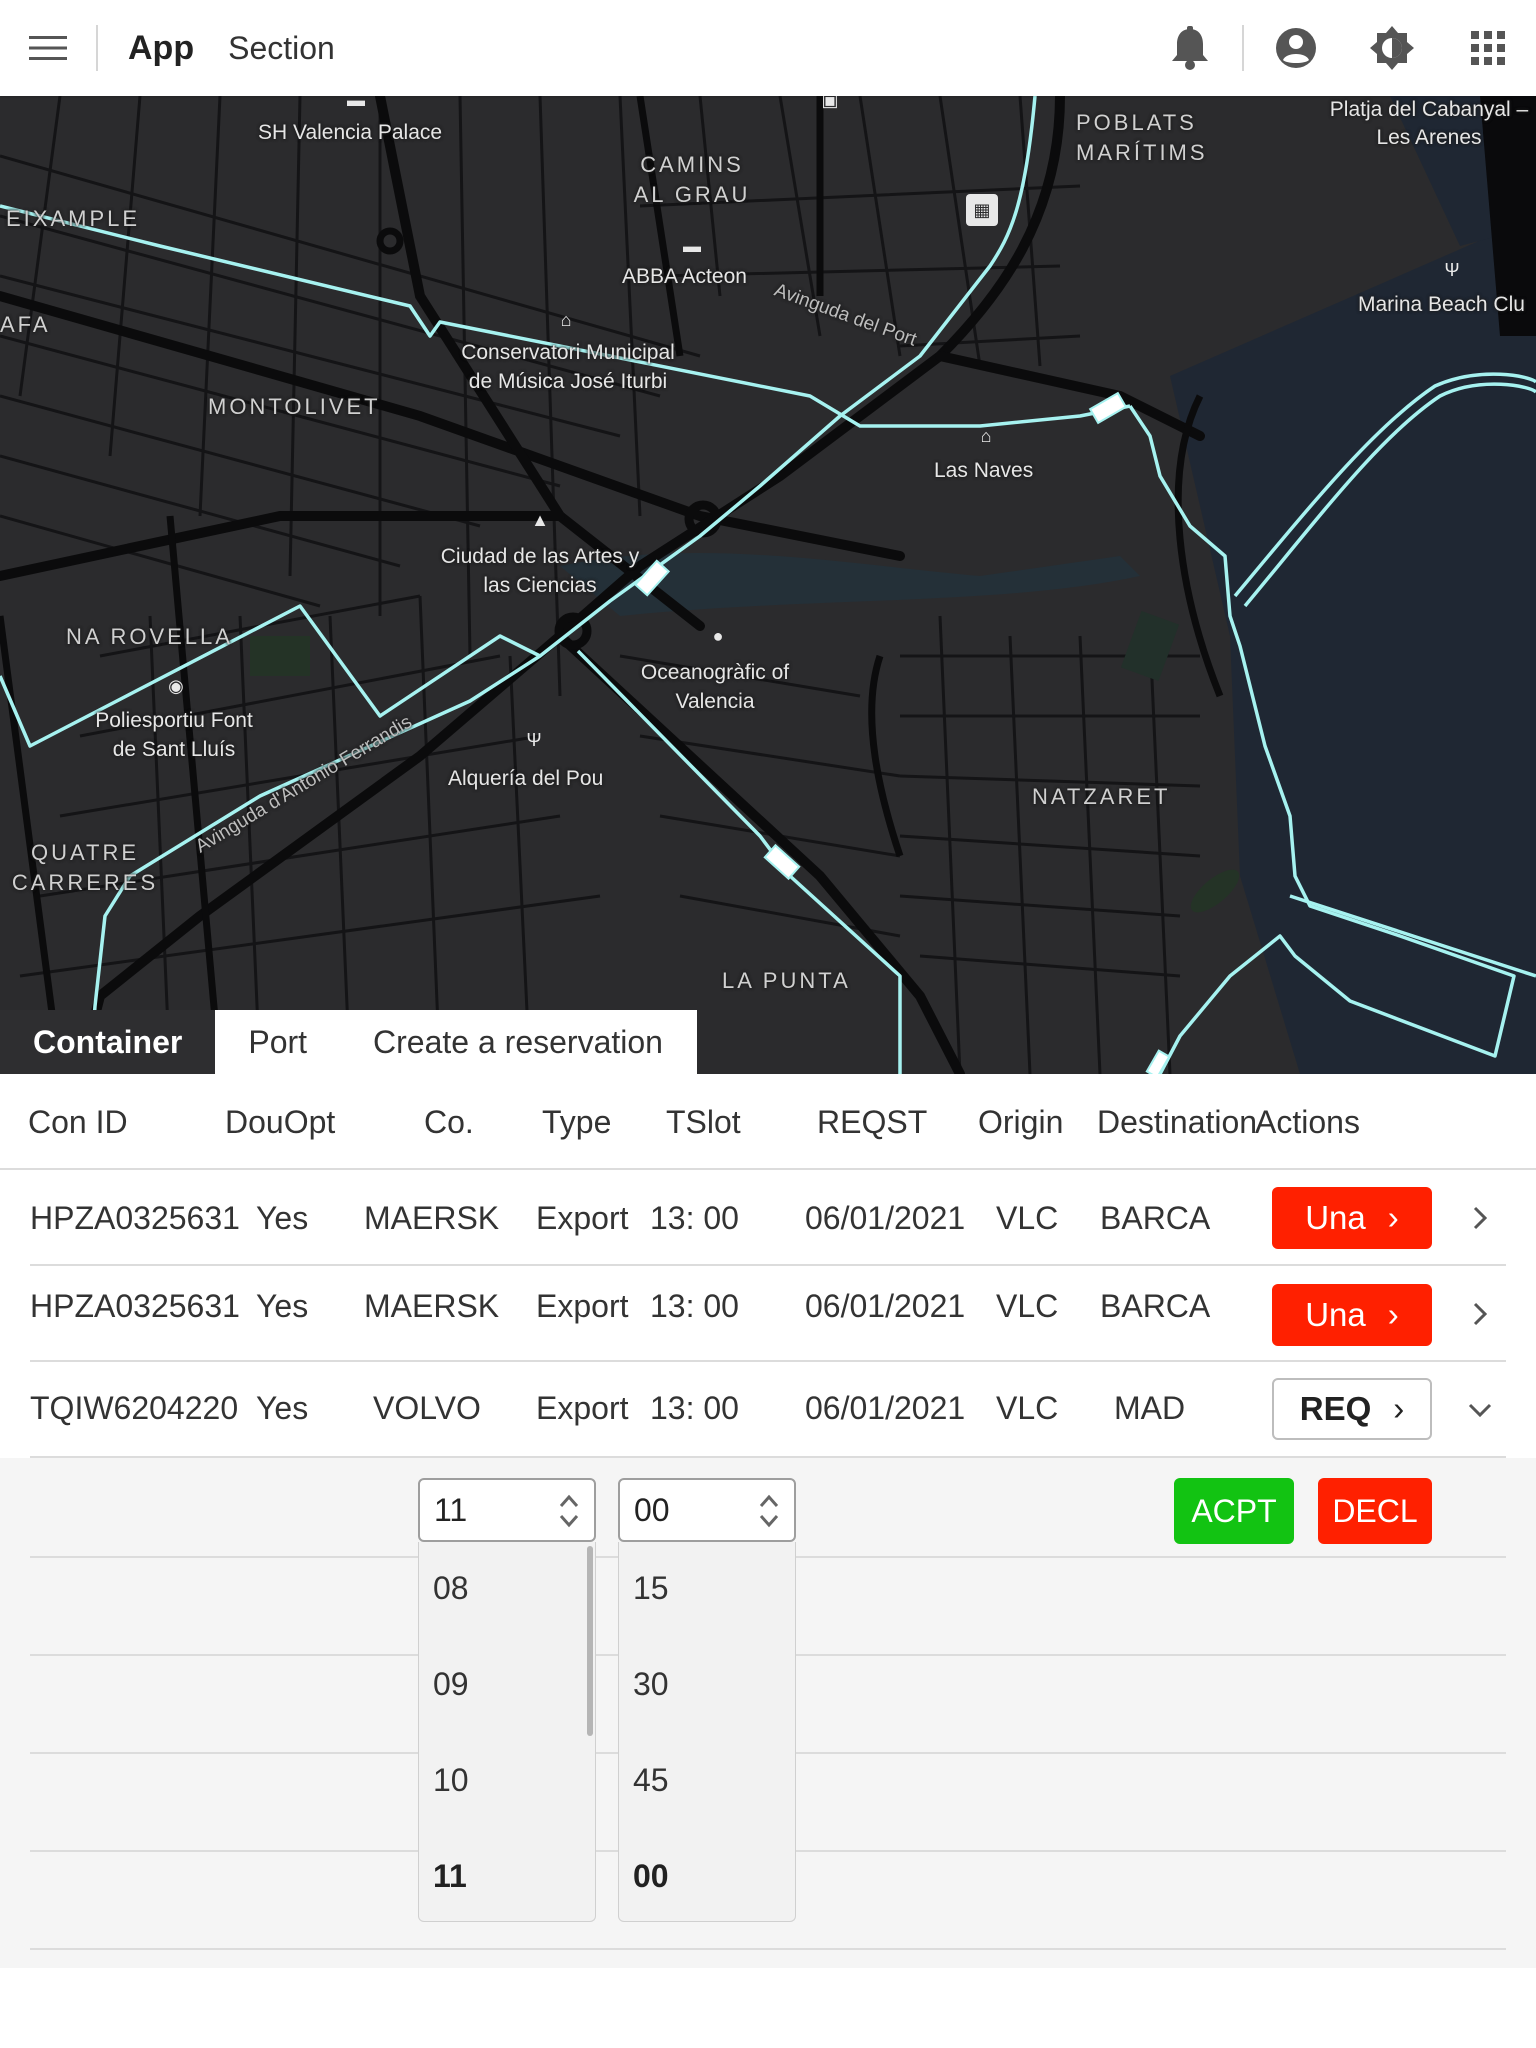  What do you see at coordinates (540, 520) in the screenshot?
I see `monument-icon: ▲` at bounding box center [540, 520].